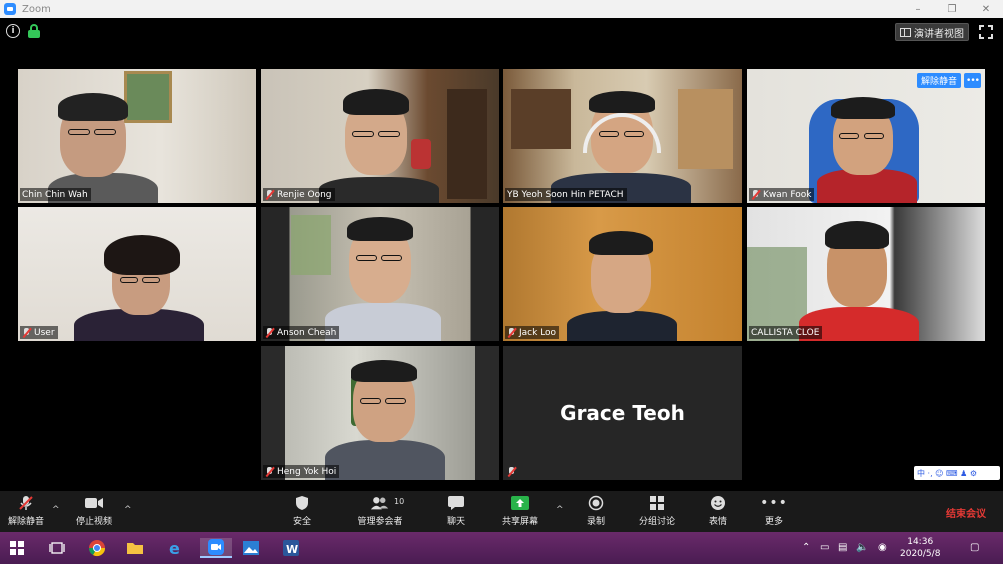 This screenshot has width=1003, height=564. I want to click on video-tile: Chin Chin Wah, so click(137, 136).